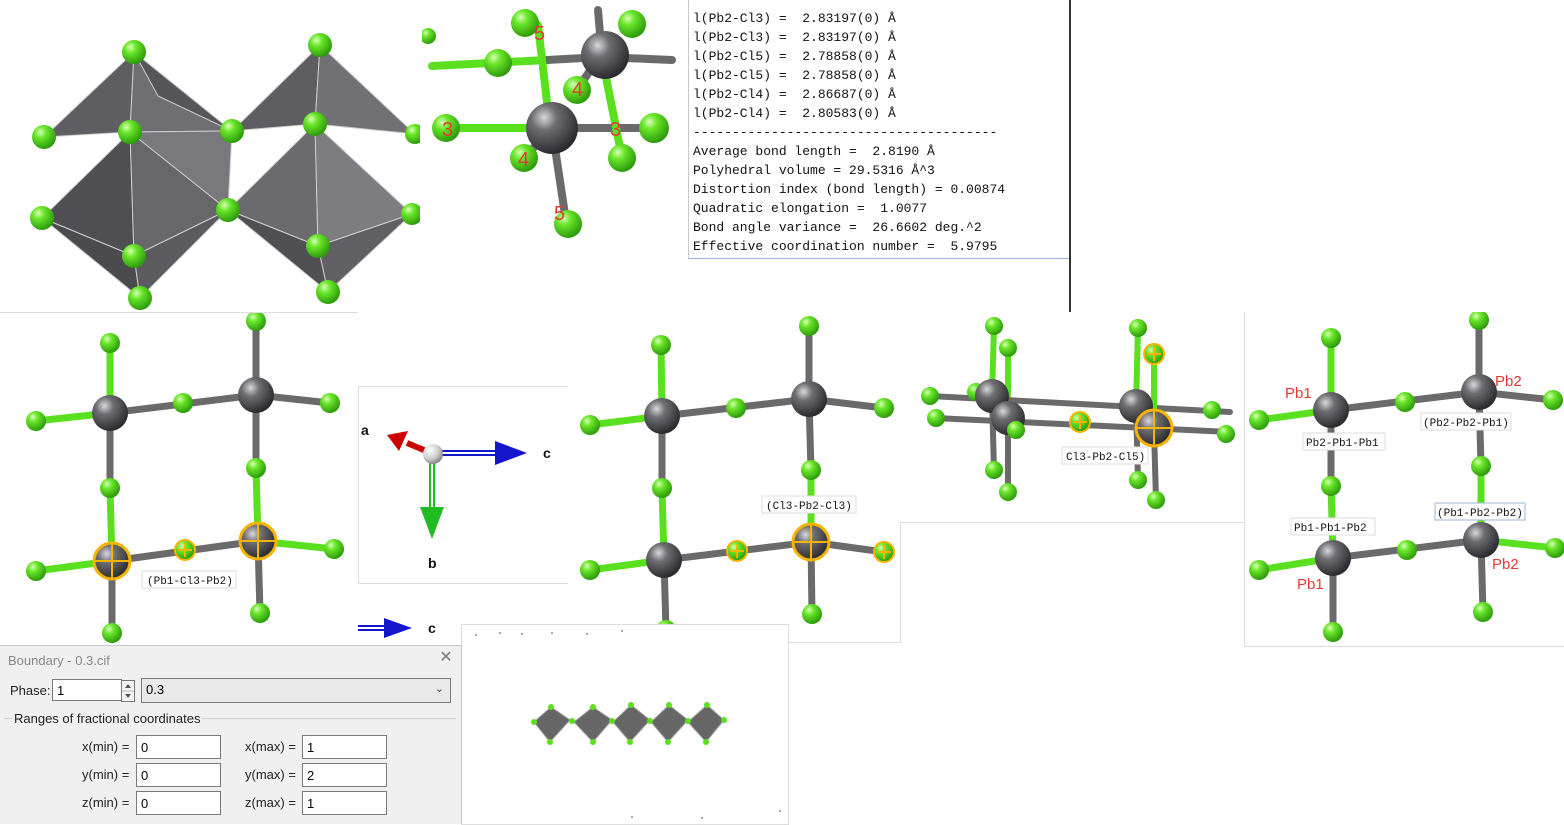 The width and height of the screenshot is (1564, 825). What do you see at coordinates (1508, 381) in the screenshot?
I see `atom-label-pb2-top: Pb2` at bounding box center [1508, 381].